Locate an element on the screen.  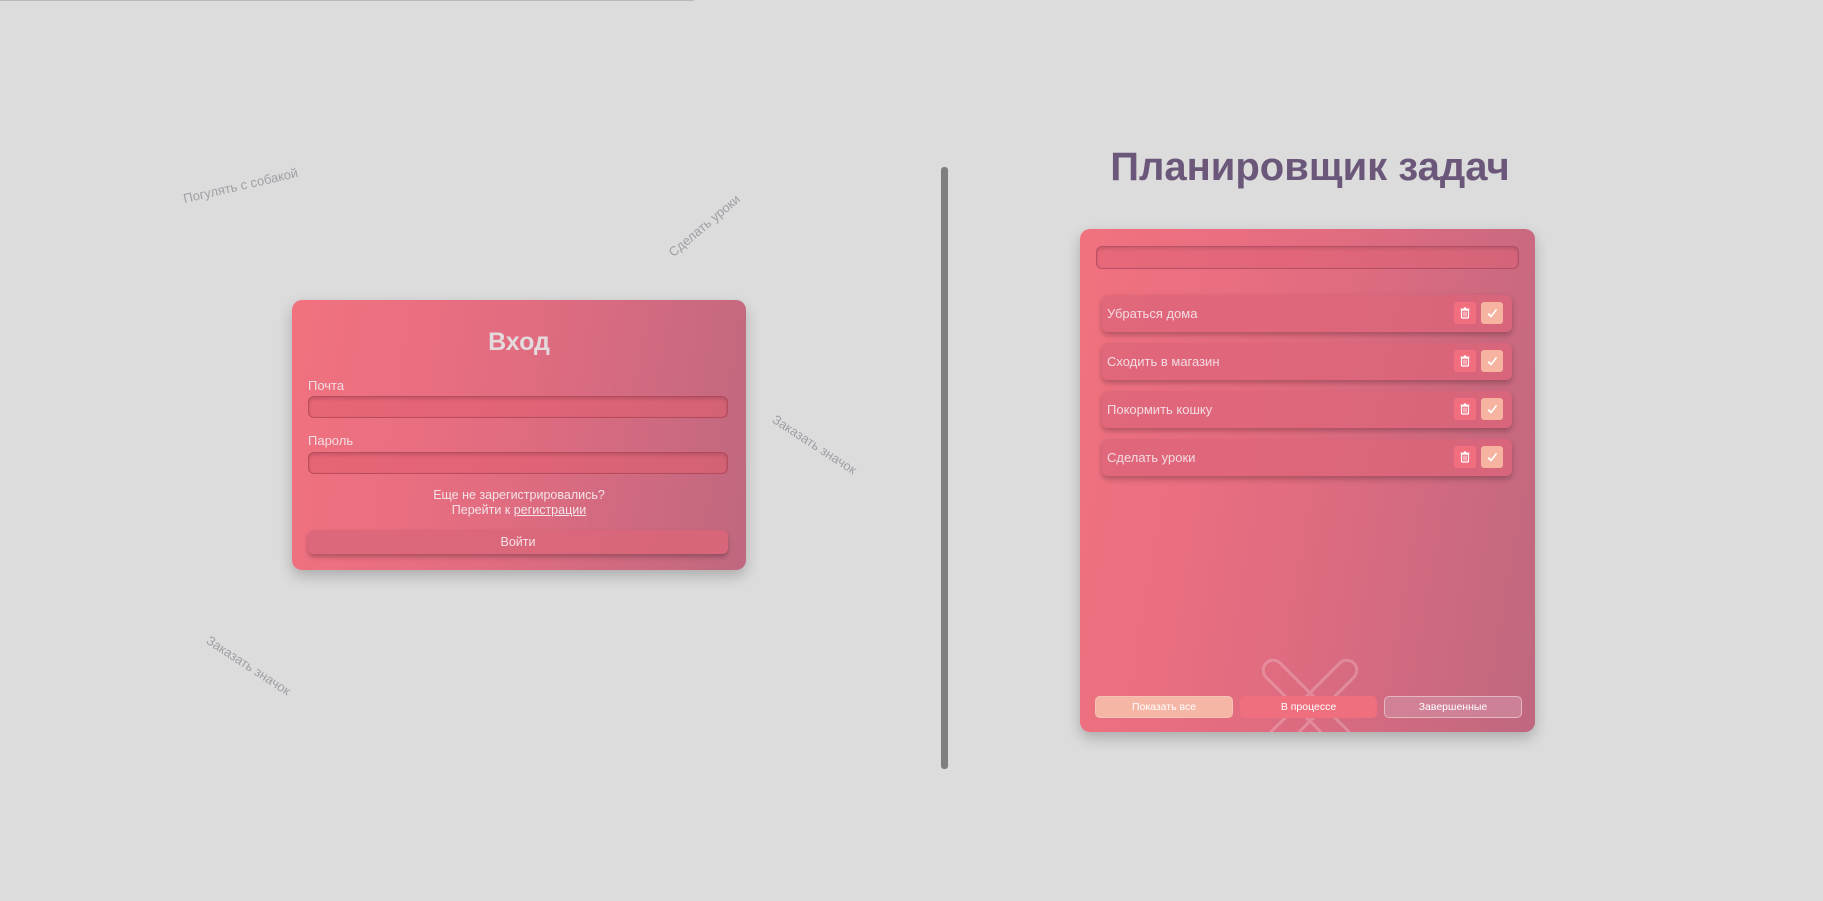
close-icon is located at coordinates (1310, 695).